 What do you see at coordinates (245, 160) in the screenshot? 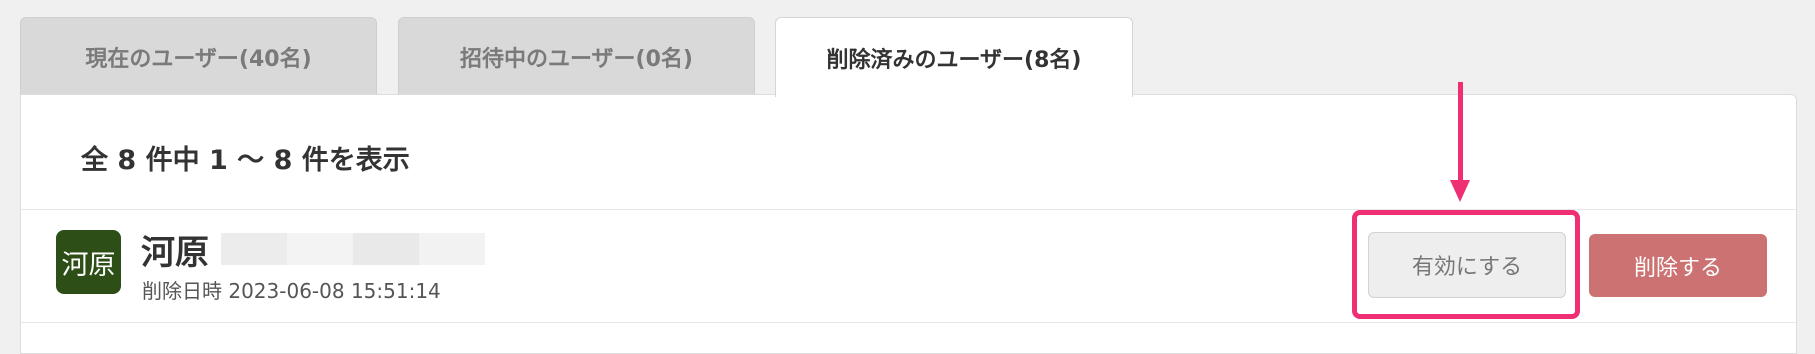
I see `result-count: 全 8 件中 1 〜 8 件を表示` at bounding box center [245, 160].